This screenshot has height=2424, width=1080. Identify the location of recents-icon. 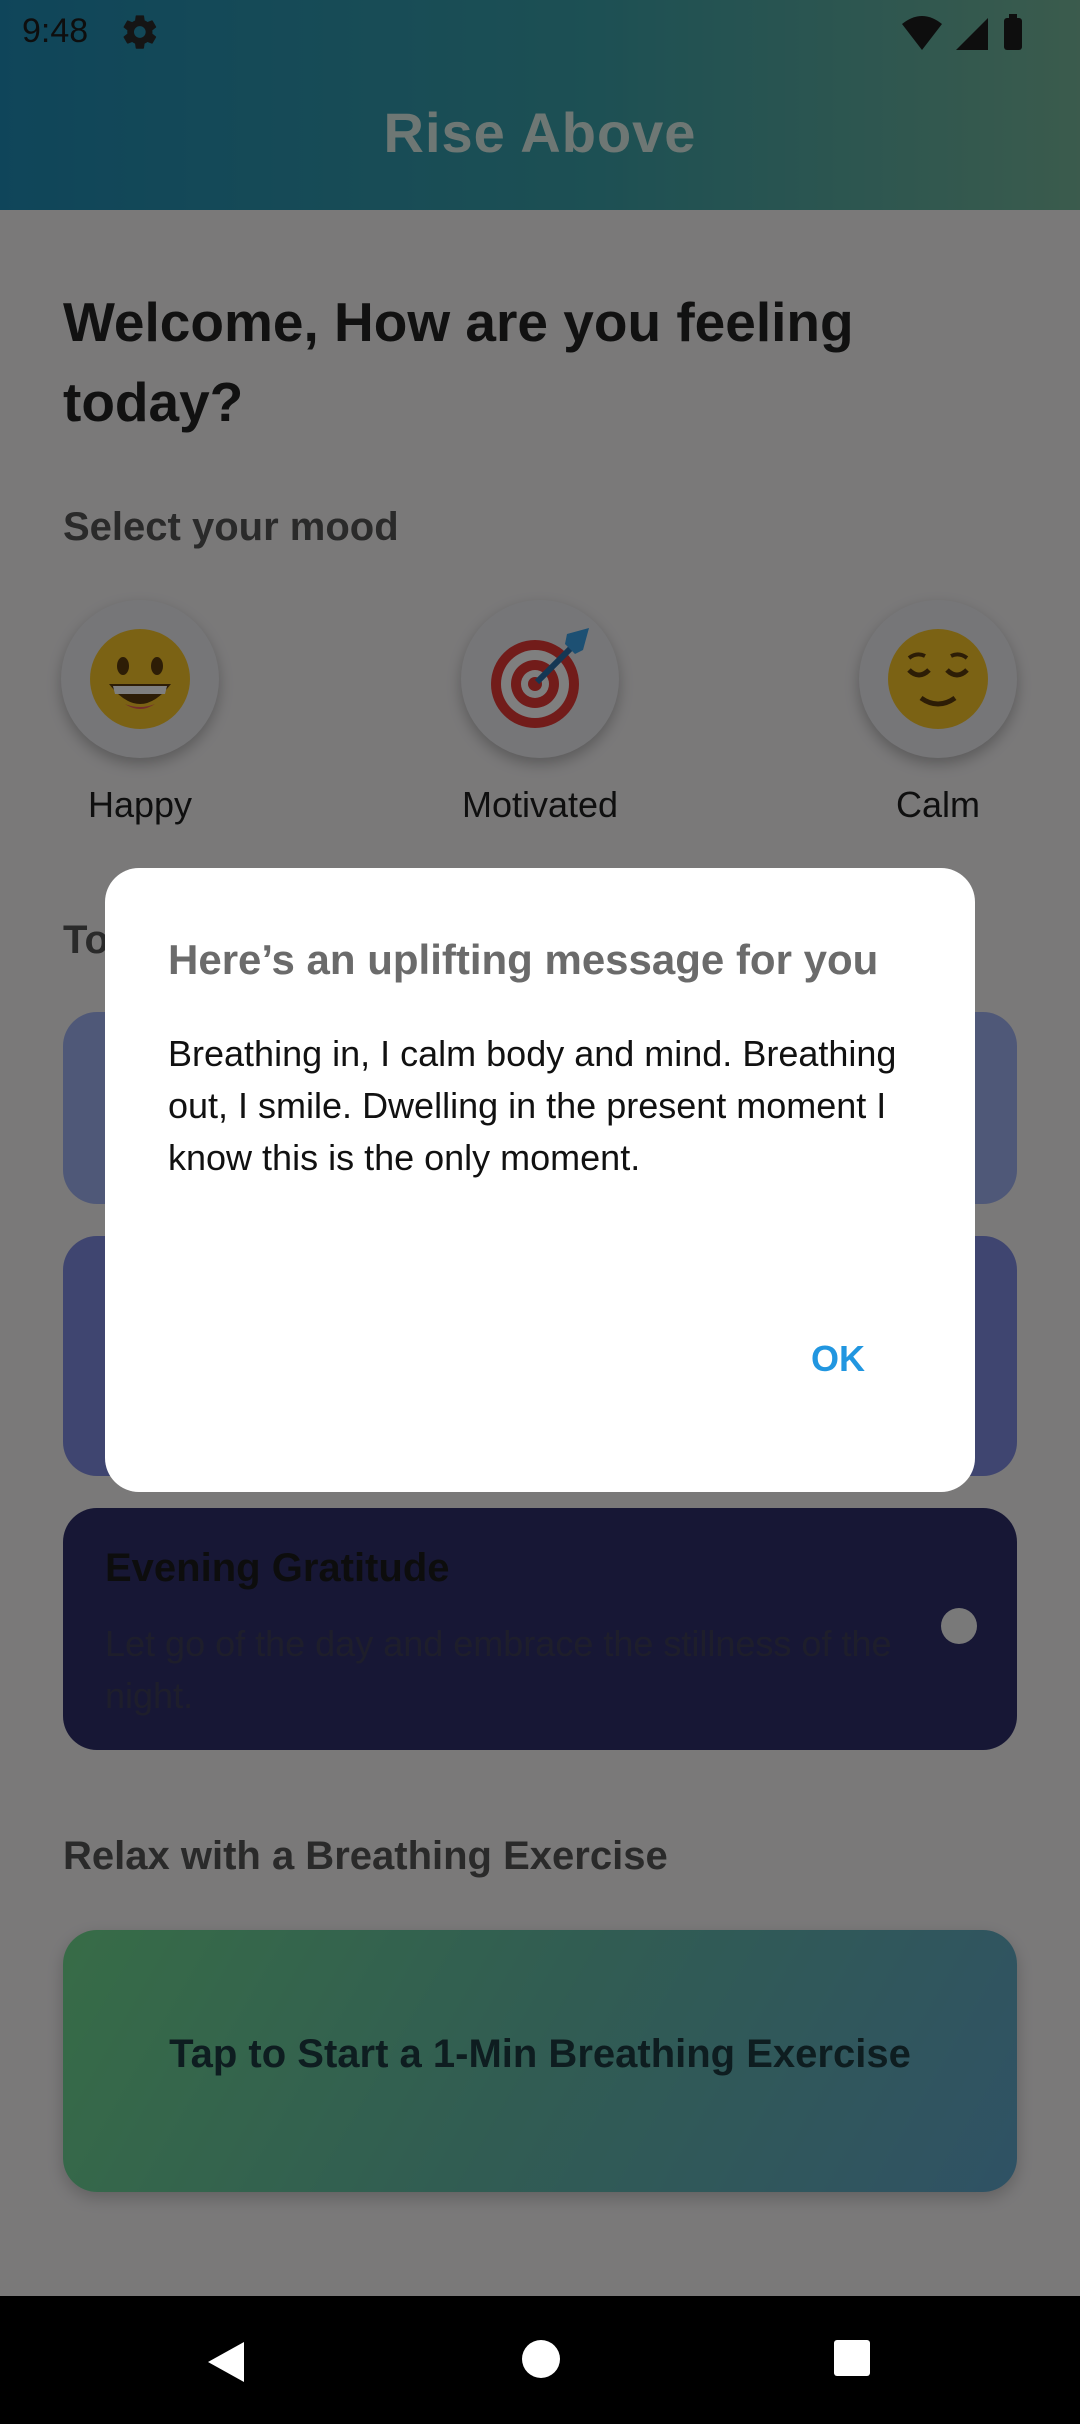
(852, 2358).